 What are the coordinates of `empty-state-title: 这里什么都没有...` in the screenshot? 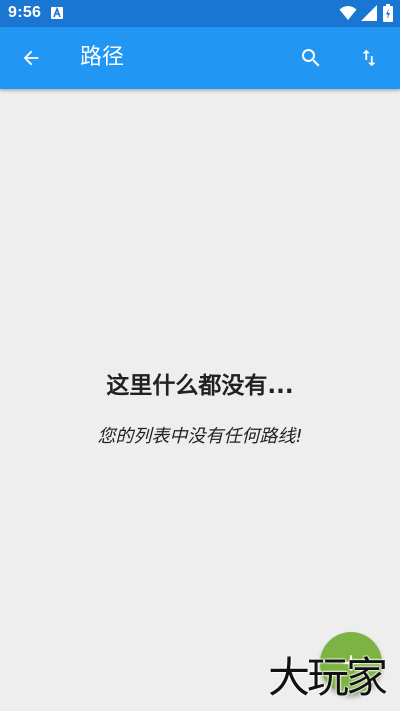 It's located at (200, 386).